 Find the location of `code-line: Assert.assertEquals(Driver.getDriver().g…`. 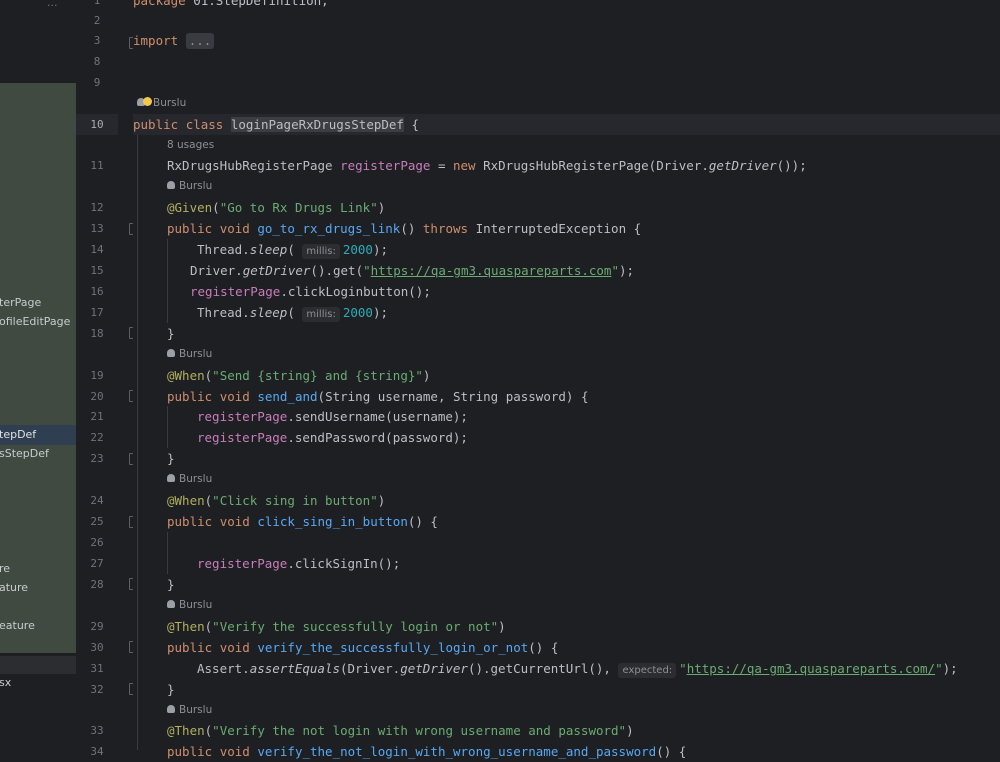

code-line: Assert.assertEquals(Driver.getDriver().g… is located at coordinates (577, 669).